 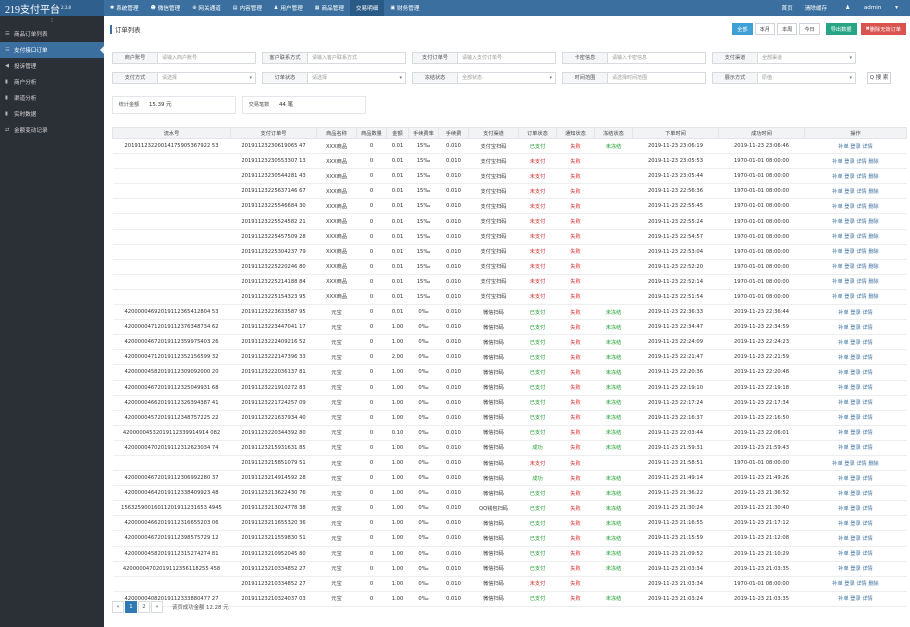 What do you see at coordinates (52, 8) in the screenshot?
I see `brand-logo: 219支付平台 2.3.8` at bounding box center [52, 8].